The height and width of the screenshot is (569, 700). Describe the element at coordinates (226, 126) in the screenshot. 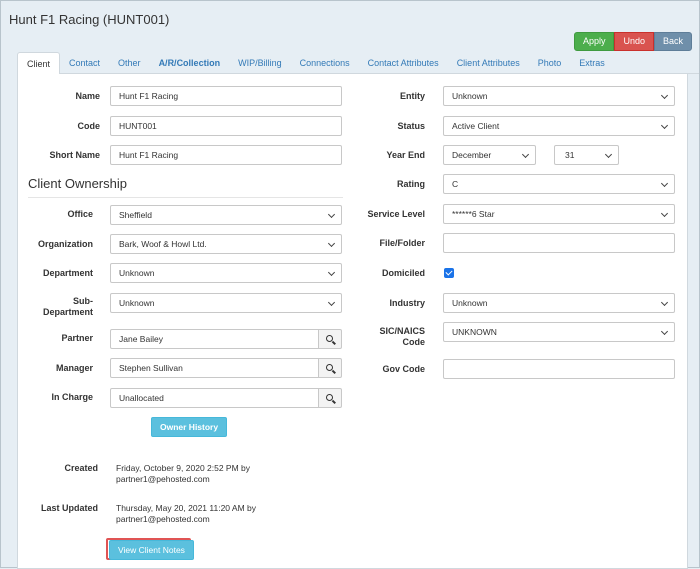

I see `code-field: HUNT001` at that location.